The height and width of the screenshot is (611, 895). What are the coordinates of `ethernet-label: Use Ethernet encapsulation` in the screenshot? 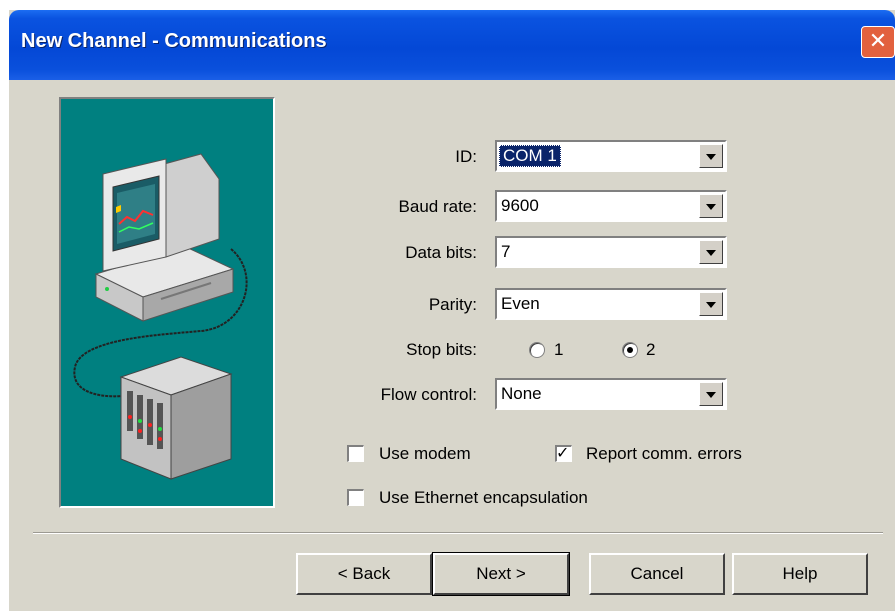 It's located at (483, 498).